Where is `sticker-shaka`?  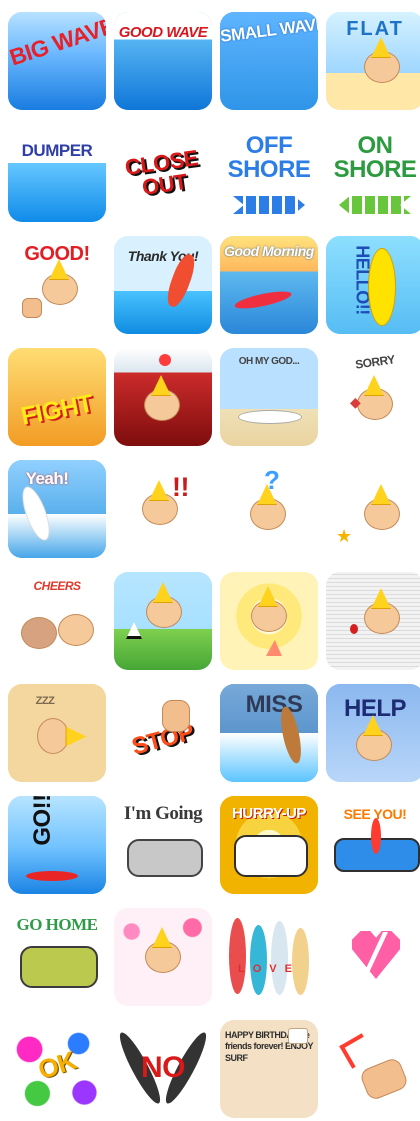 sticker-shaka is located at coordinates (373, 1069).